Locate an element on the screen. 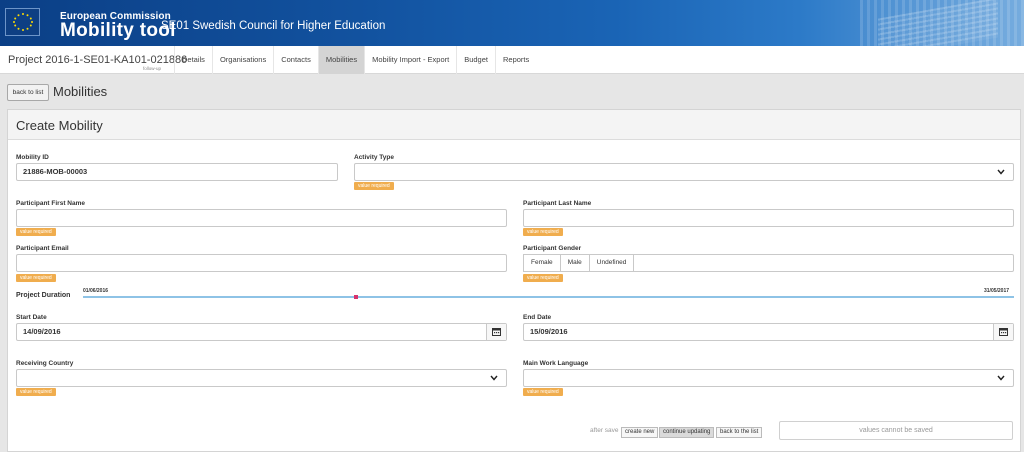 The height and width of the screenshot is (452, 1024). mobility-id-label: Mobility ID is located at coordinates (32, 157).